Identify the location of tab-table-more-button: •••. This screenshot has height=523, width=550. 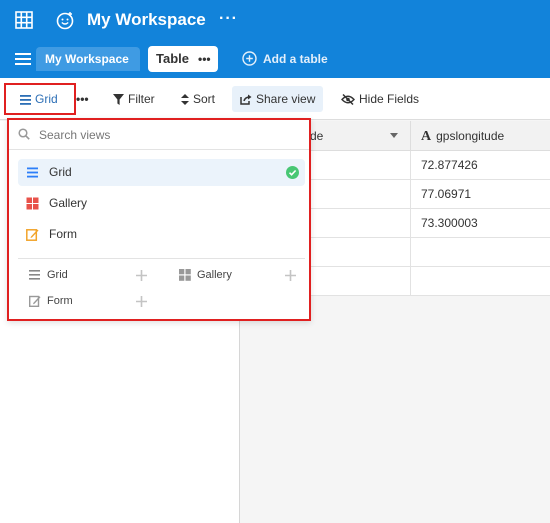
(204, 59).